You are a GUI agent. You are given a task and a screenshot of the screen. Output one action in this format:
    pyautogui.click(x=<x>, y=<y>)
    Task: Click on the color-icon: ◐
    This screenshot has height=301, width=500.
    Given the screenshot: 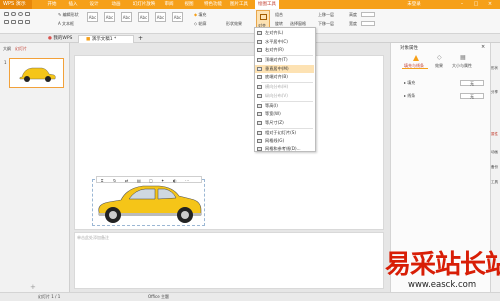 What is the action you would take?
    pyautogui.click(x=175, y=180)
    